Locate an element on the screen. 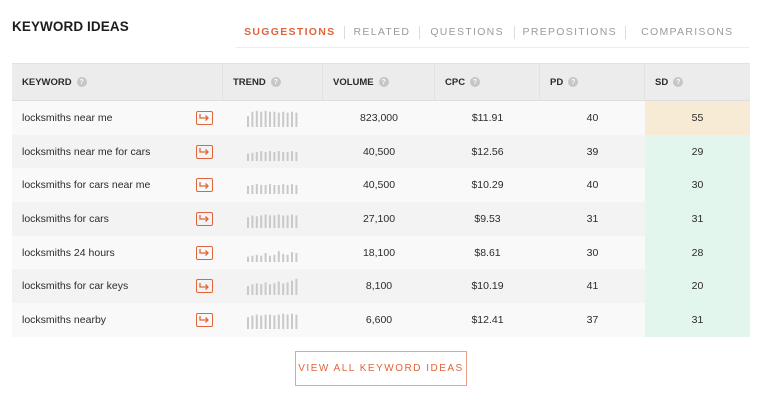 This screenshot has height=398, width=767. pd-cell: 40 is located at coordinates (592, 185).